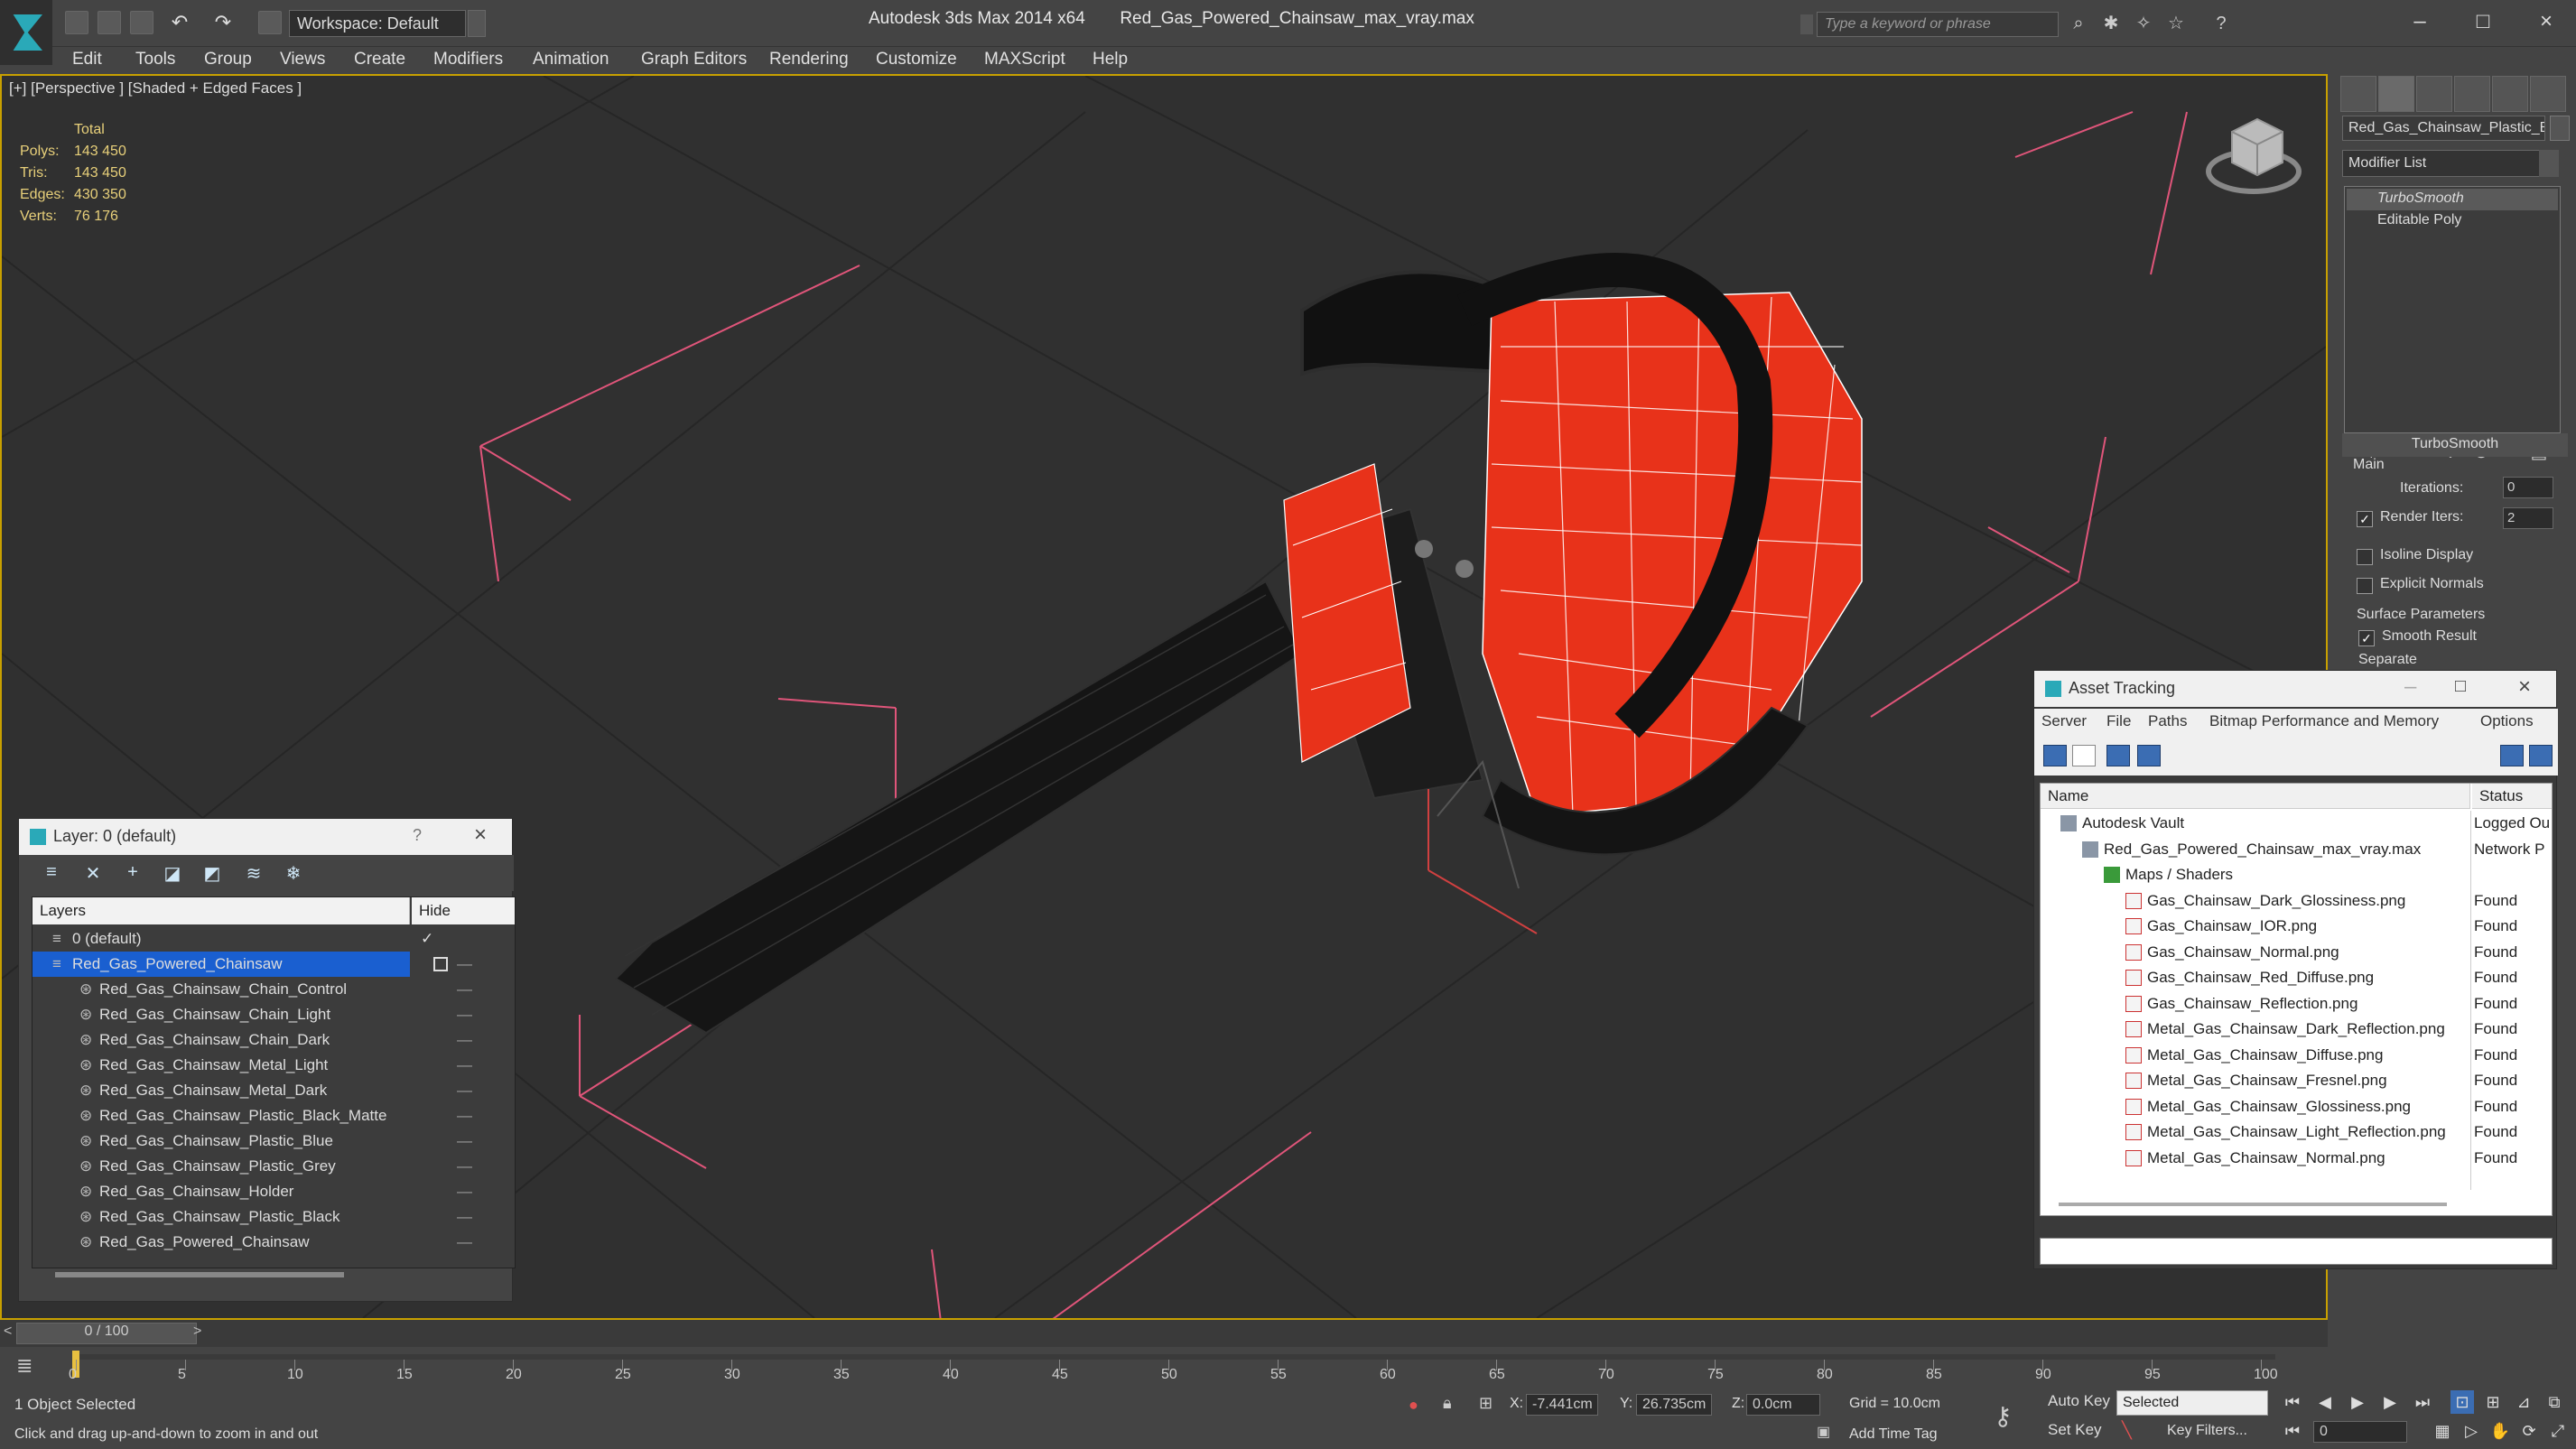 The width and height of the screenshot is (2576, 1449). What do you see at coordinates (2296, 874) in the screenshot?
I see `asset-row: Maps / Shaders` at bounding box center [2296, 874].